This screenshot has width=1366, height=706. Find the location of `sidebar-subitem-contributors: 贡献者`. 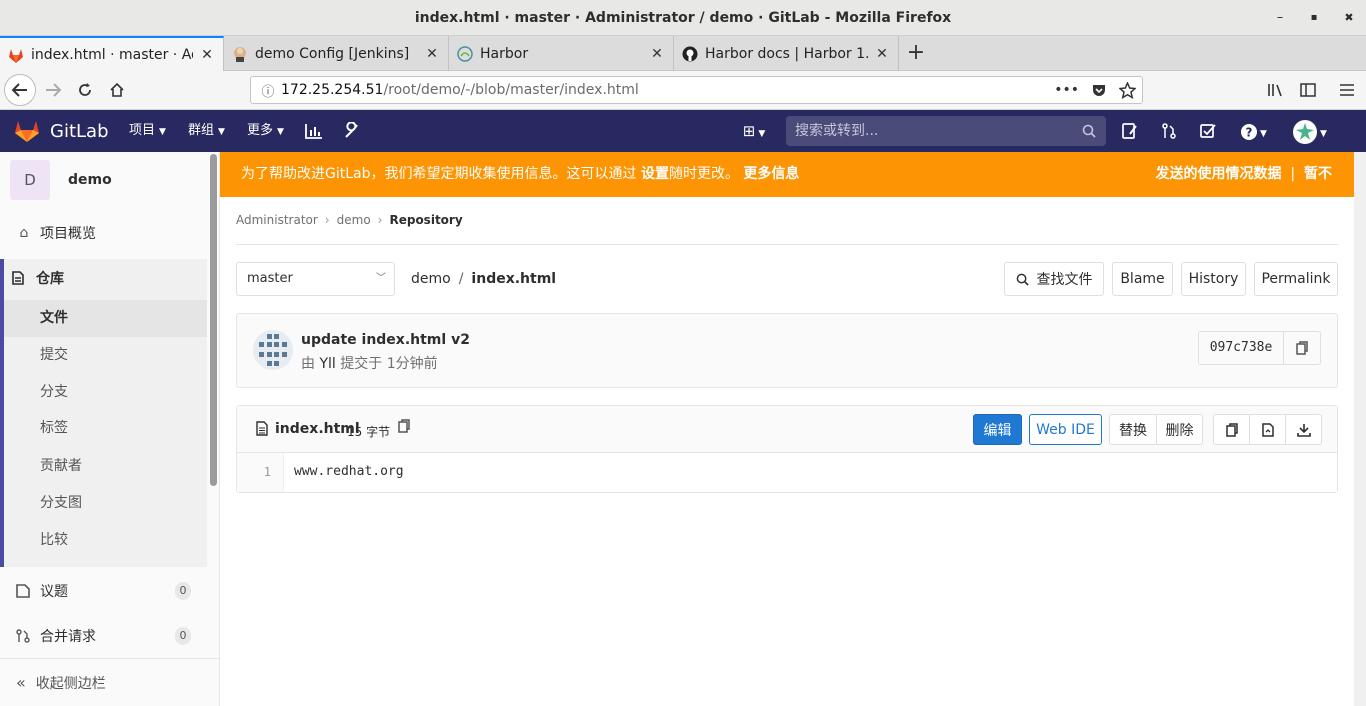

sidebar-subitem-contributors: 贡献者 is located at coordinates (105, 466).